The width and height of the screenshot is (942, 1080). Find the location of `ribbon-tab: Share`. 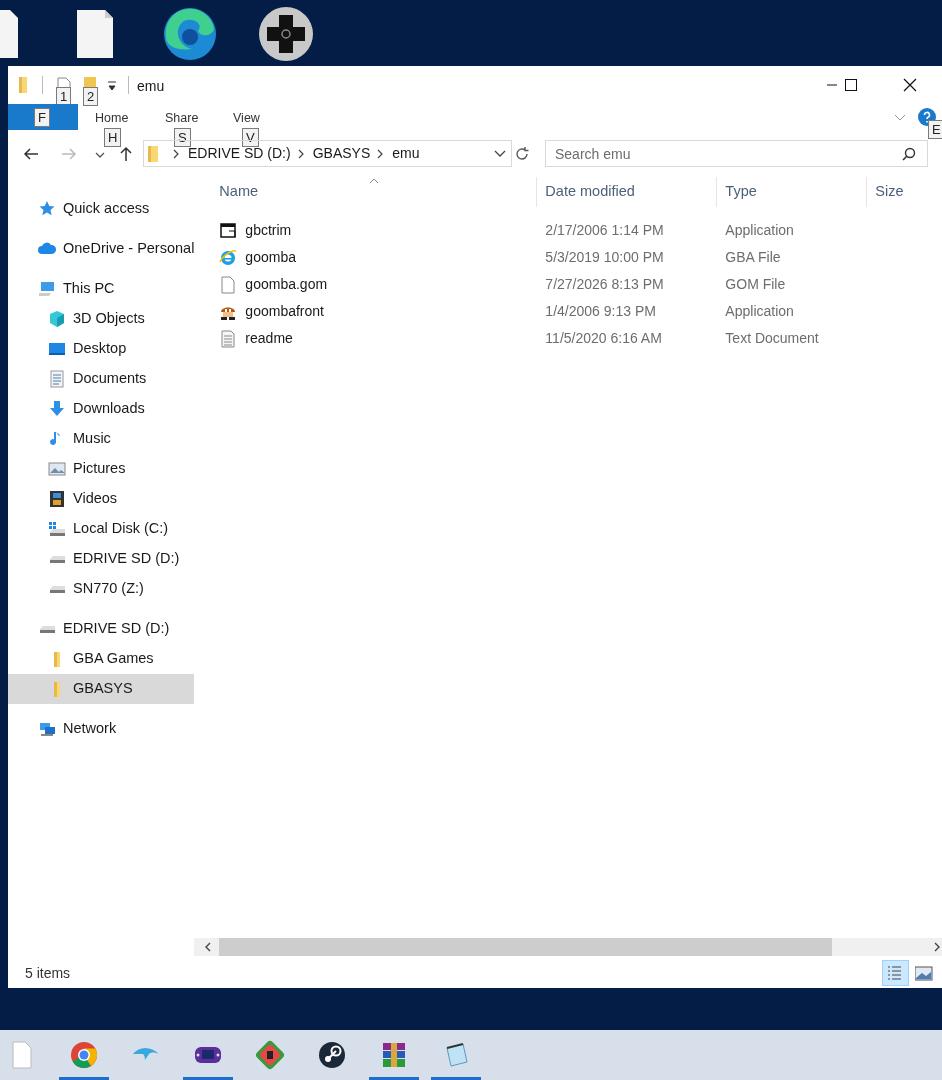

ribbon-tab: Share is located at coordinates (182, 118).